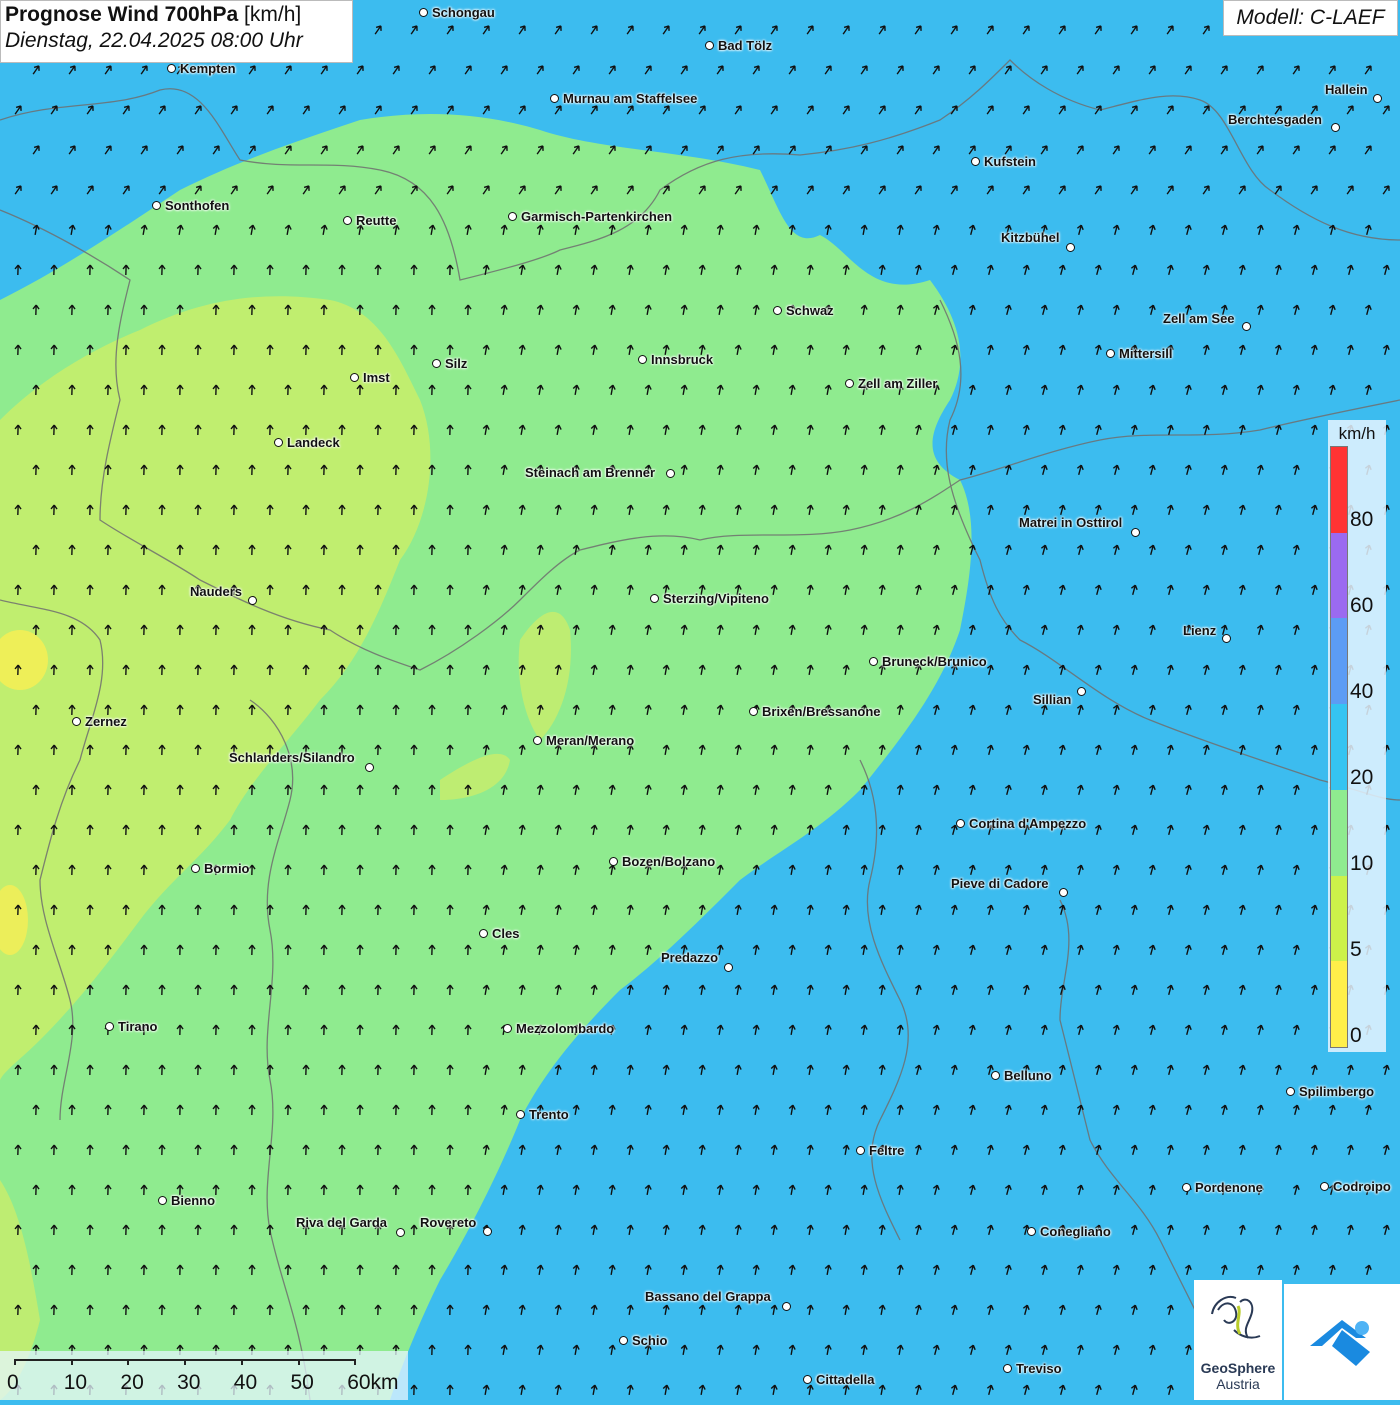  Describe the element at coordinates (463, 12) in the screenshot. I see `city-label: Schongau` at that location.